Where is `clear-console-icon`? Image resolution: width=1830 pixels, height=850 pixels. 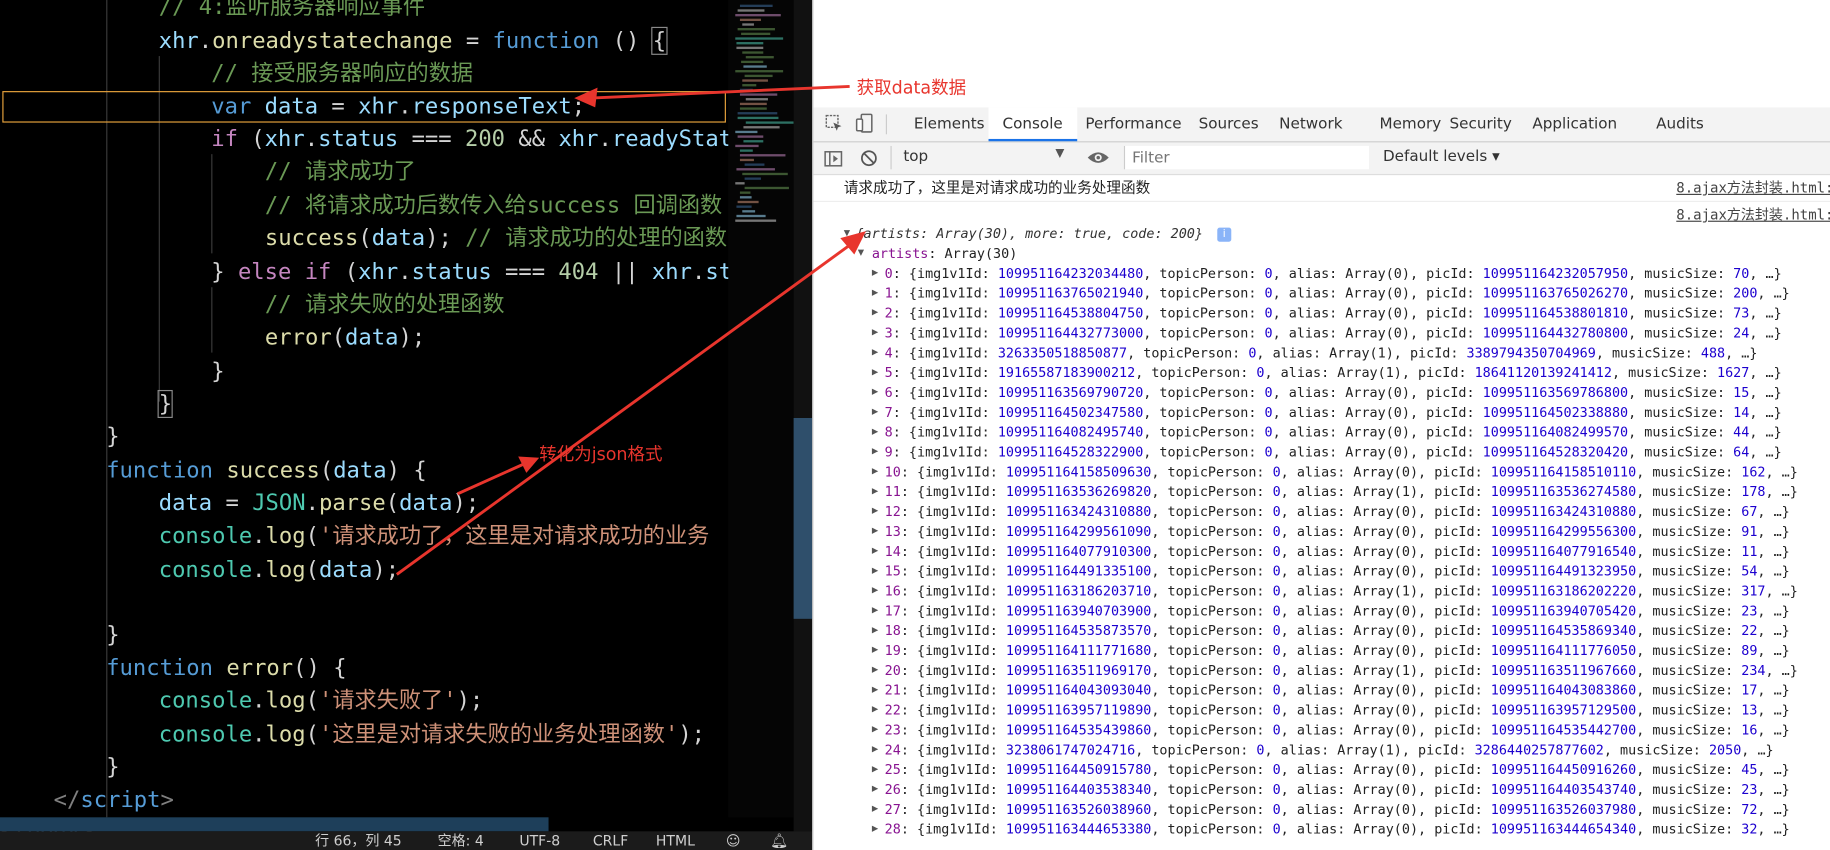
clear-console-icon is located at coordinates (869, 158).